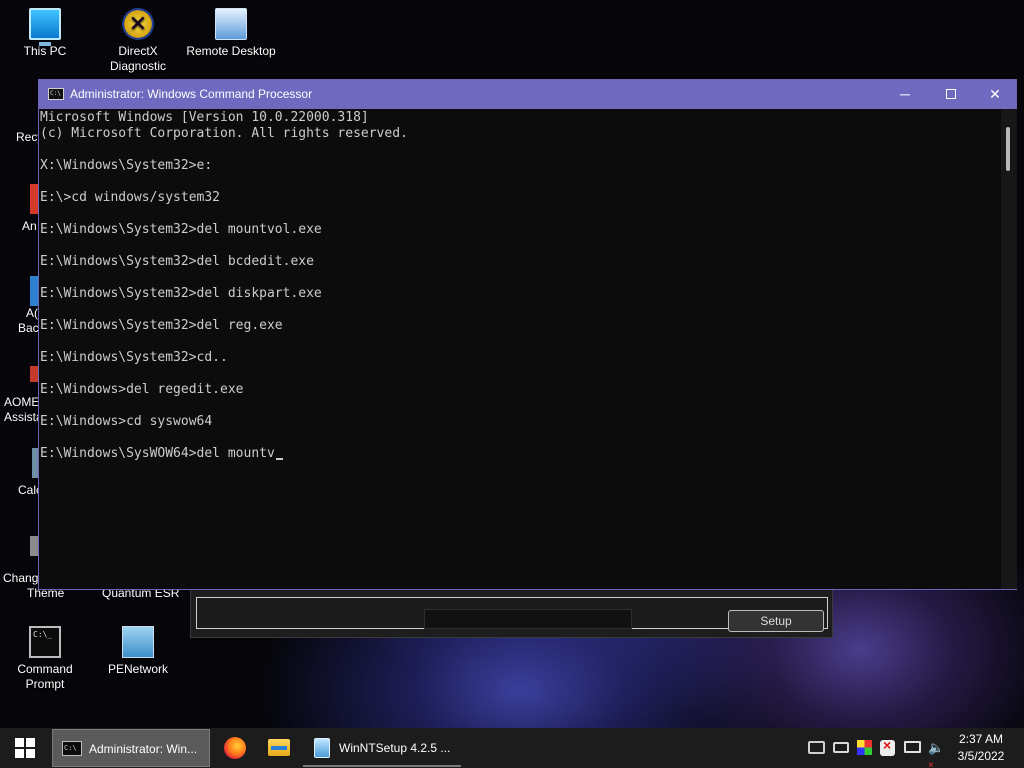  What do you see at coordinates (126, 421) in the screenshot?
I see `console-line-text: E:\Windows>cd syswow64` at bounding box center [126, 421].